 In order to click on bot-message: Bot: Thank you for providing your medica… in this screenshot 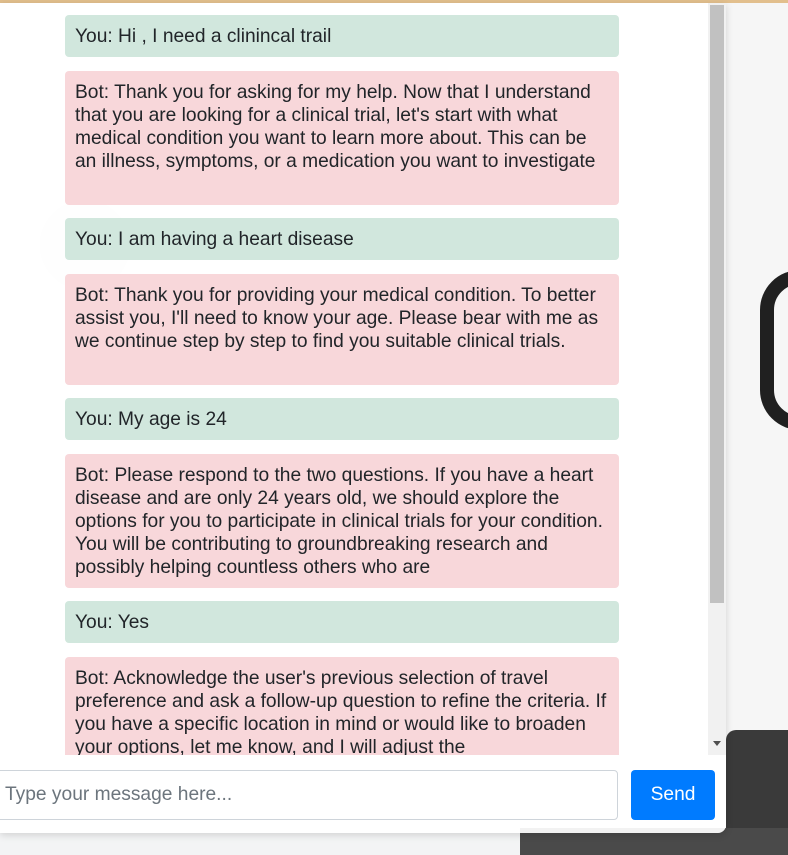, I will do `click(342, 329)`.